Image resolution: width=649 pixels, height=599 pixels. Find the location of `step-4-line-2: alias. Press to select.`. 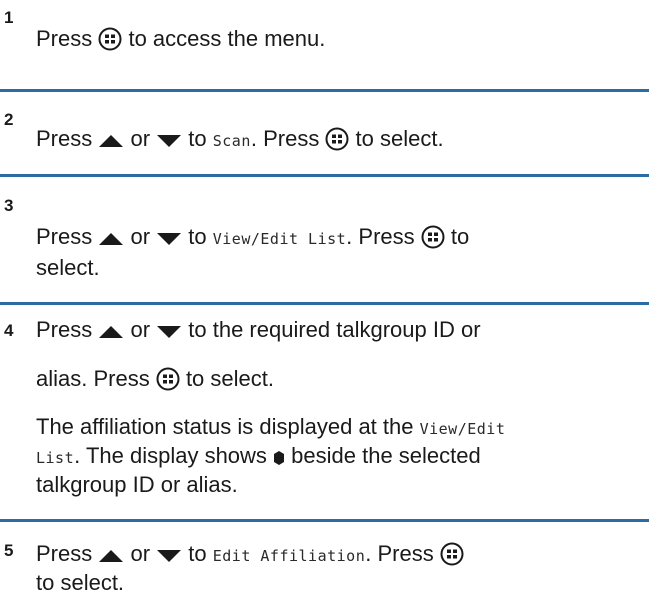

step-4-line-2: alias. Press to select. is located at coordinates (155, 381).